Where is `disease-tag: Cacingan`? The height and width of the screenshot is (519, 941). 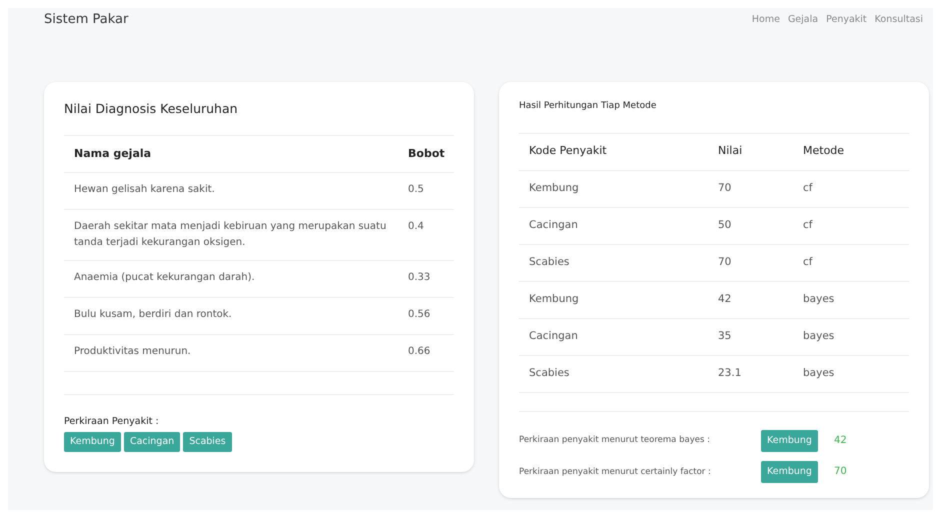 disease-tag: Cacingan is located at coordinates (152, 442).